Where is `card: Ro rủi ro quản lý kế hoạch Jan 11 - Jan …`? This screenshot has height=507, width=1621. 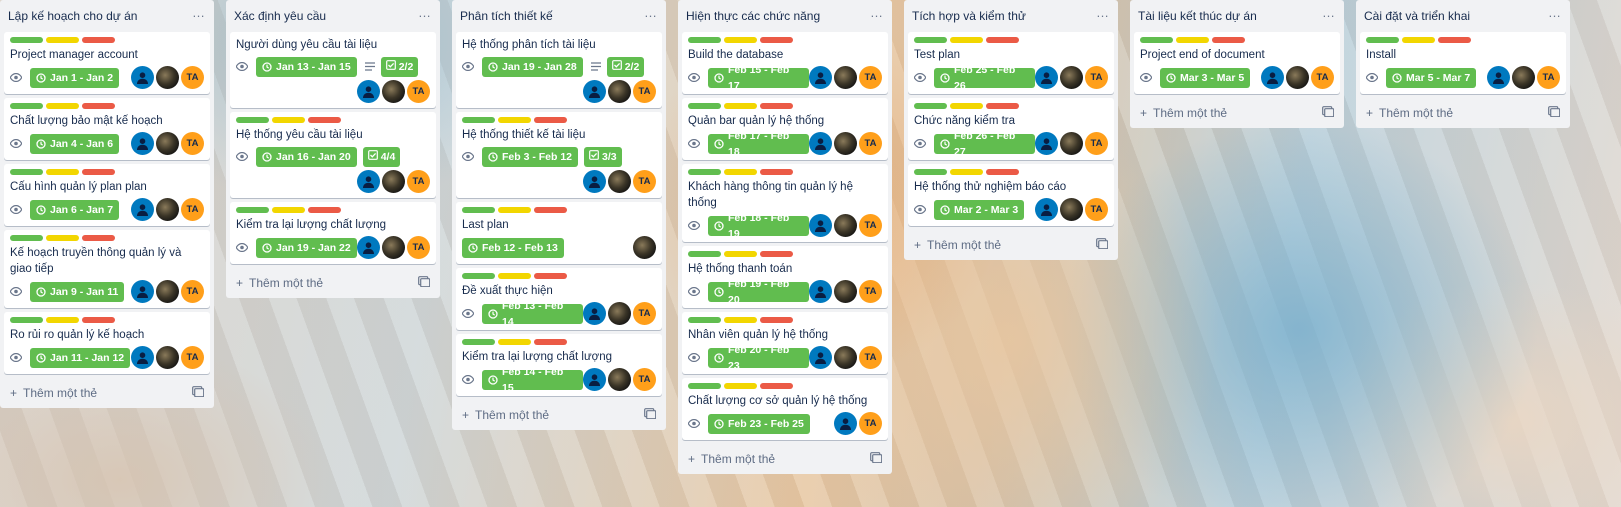 card: Ro rủi ro quản lý kế hoạch Jan 11 - Jan … is located at coordinates (107, 343).